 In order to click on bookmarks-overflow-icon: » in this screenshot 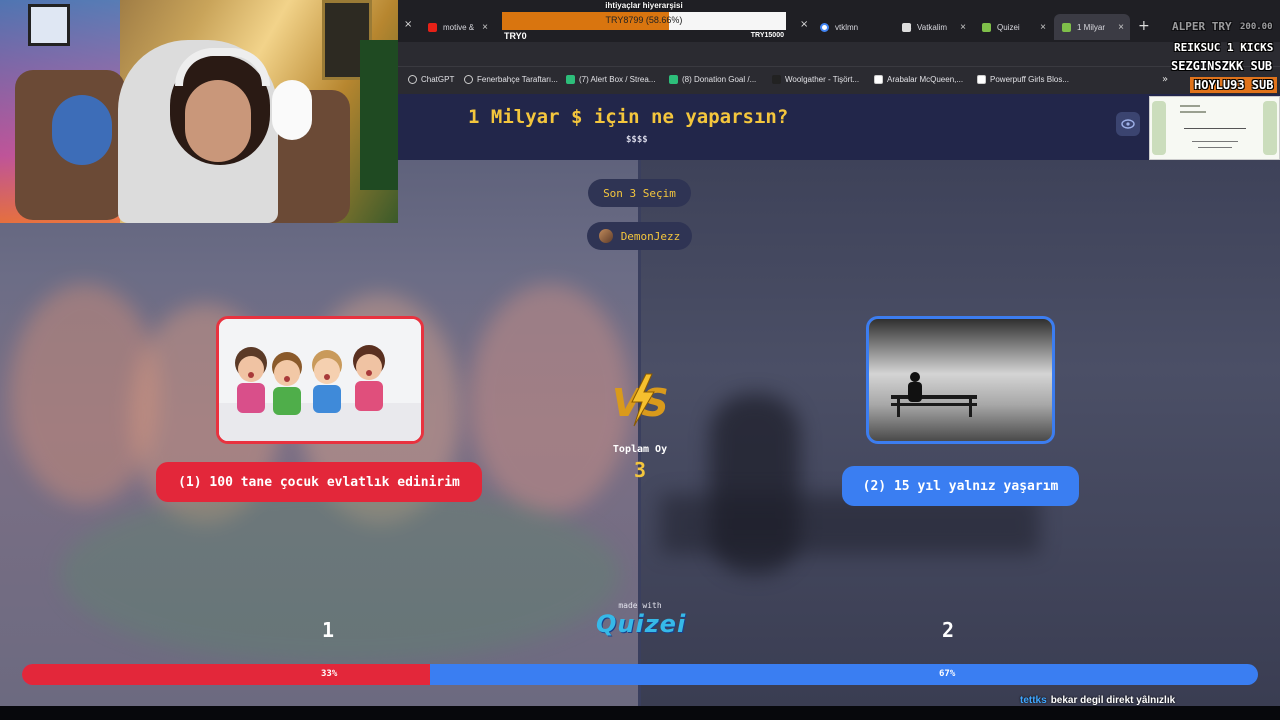, I will do `click(1165, 79)`.